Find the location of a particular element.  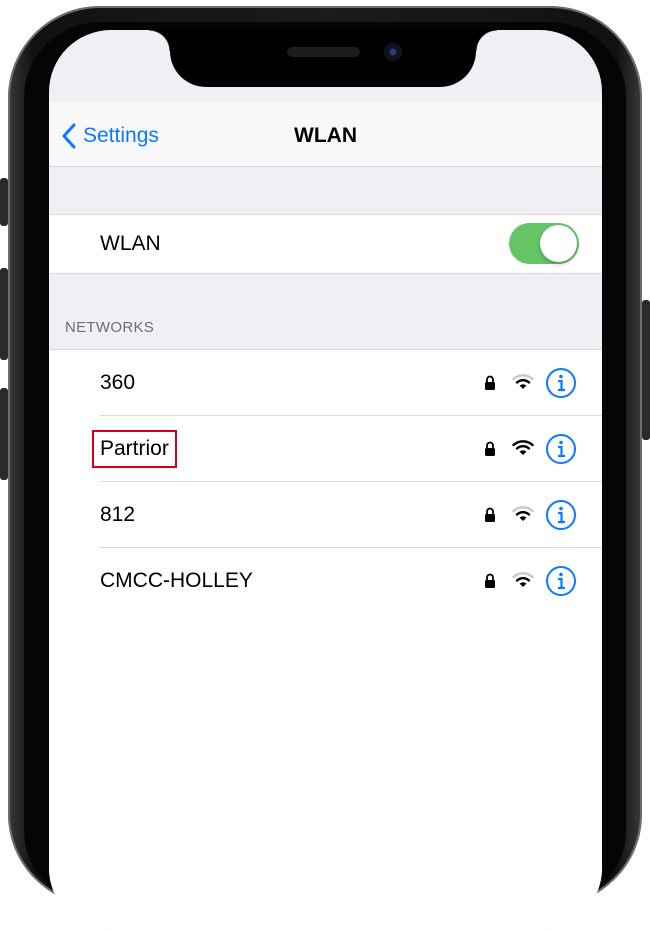

side-button-volume-up is located at coordinates (4, 314).